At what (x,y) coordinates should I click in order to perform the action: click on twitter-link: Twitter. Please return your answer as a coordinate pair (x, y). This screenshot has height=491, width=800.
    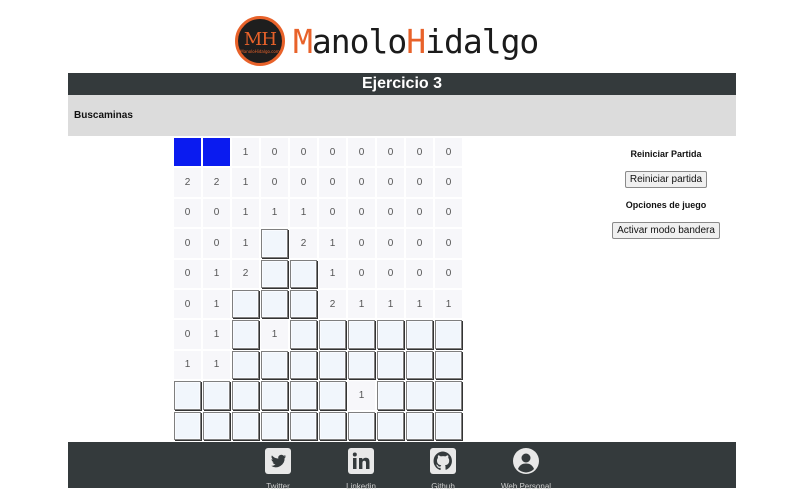
    Looking at the image, I should click on (278, 469).